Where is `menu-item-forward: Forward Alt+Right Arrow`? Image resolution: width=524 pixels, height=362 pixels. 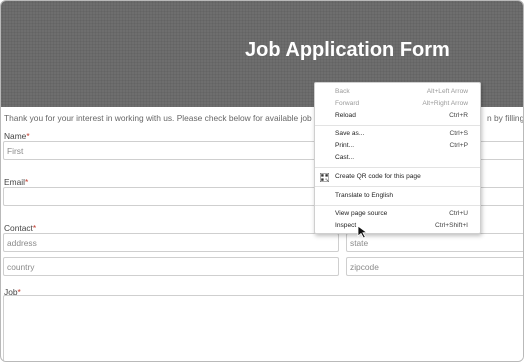
menu-item-forward: Forward Alt+Right Arrow is located at coordinates (397, 104).